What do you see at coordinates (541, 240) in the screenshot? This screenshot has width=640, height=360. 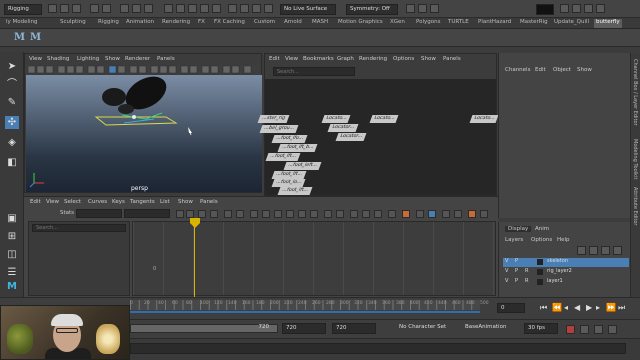 I see `layer-menu-options: Options` at bounding box center [541, 240].